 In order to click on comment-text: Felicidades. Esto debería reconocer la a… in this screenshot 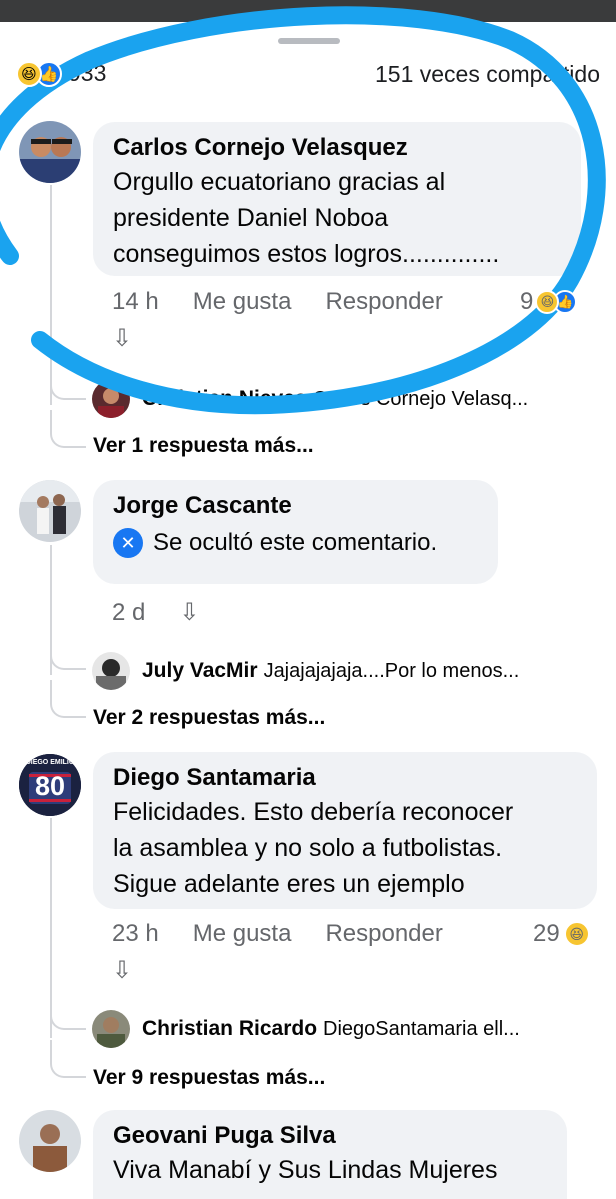, I will do `click(313, 848)`.